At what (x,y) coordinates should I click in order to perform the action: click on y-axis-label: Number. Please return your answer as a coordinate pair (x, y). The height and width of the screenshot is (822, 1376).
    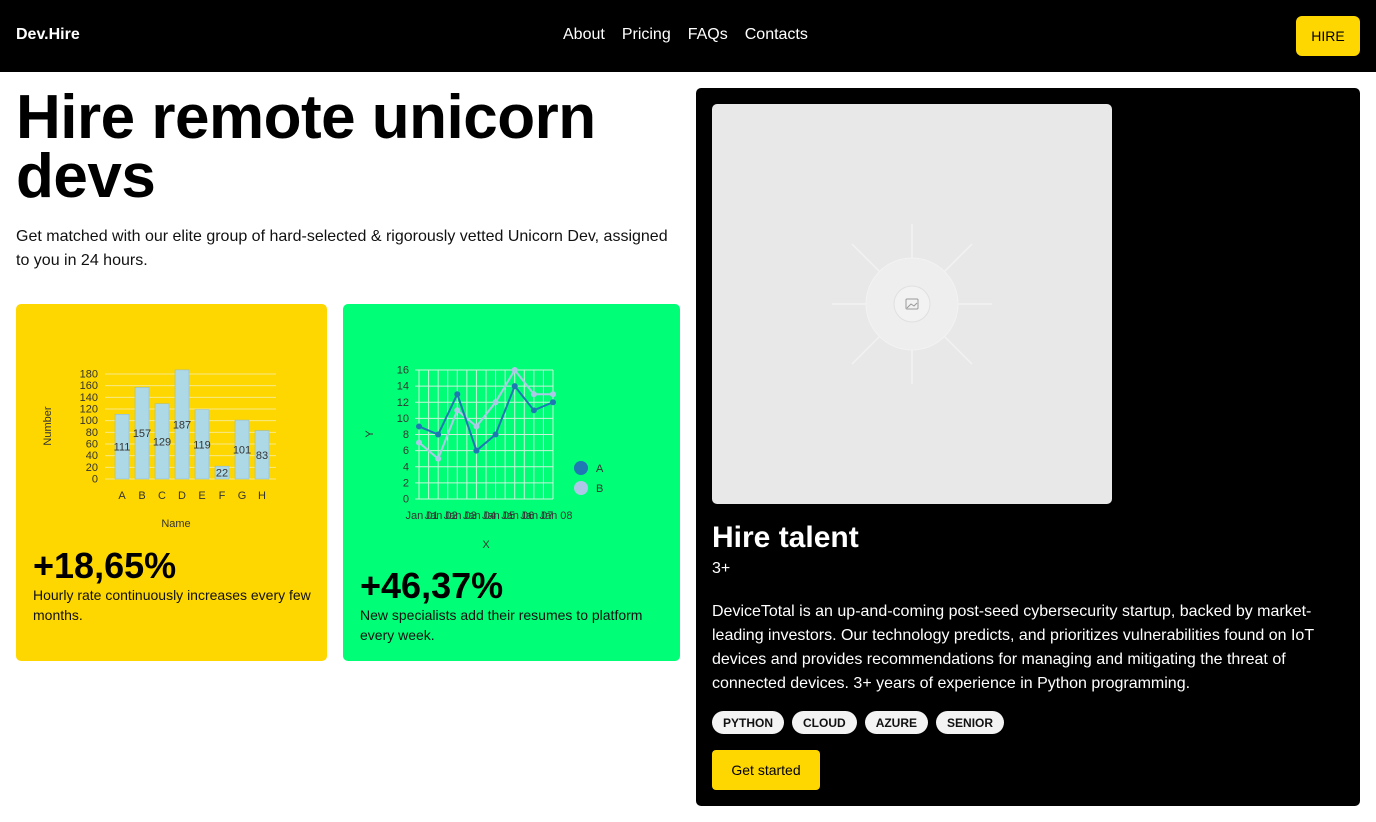
    Looking at the image, I should click on (48, 425).